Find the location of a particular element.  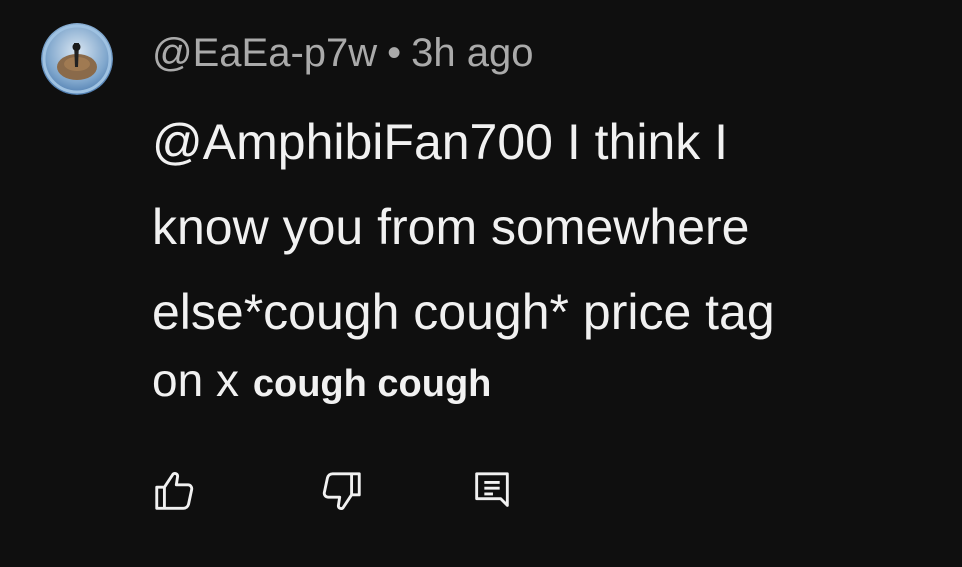

like-button is located at coordinates (174, 491).